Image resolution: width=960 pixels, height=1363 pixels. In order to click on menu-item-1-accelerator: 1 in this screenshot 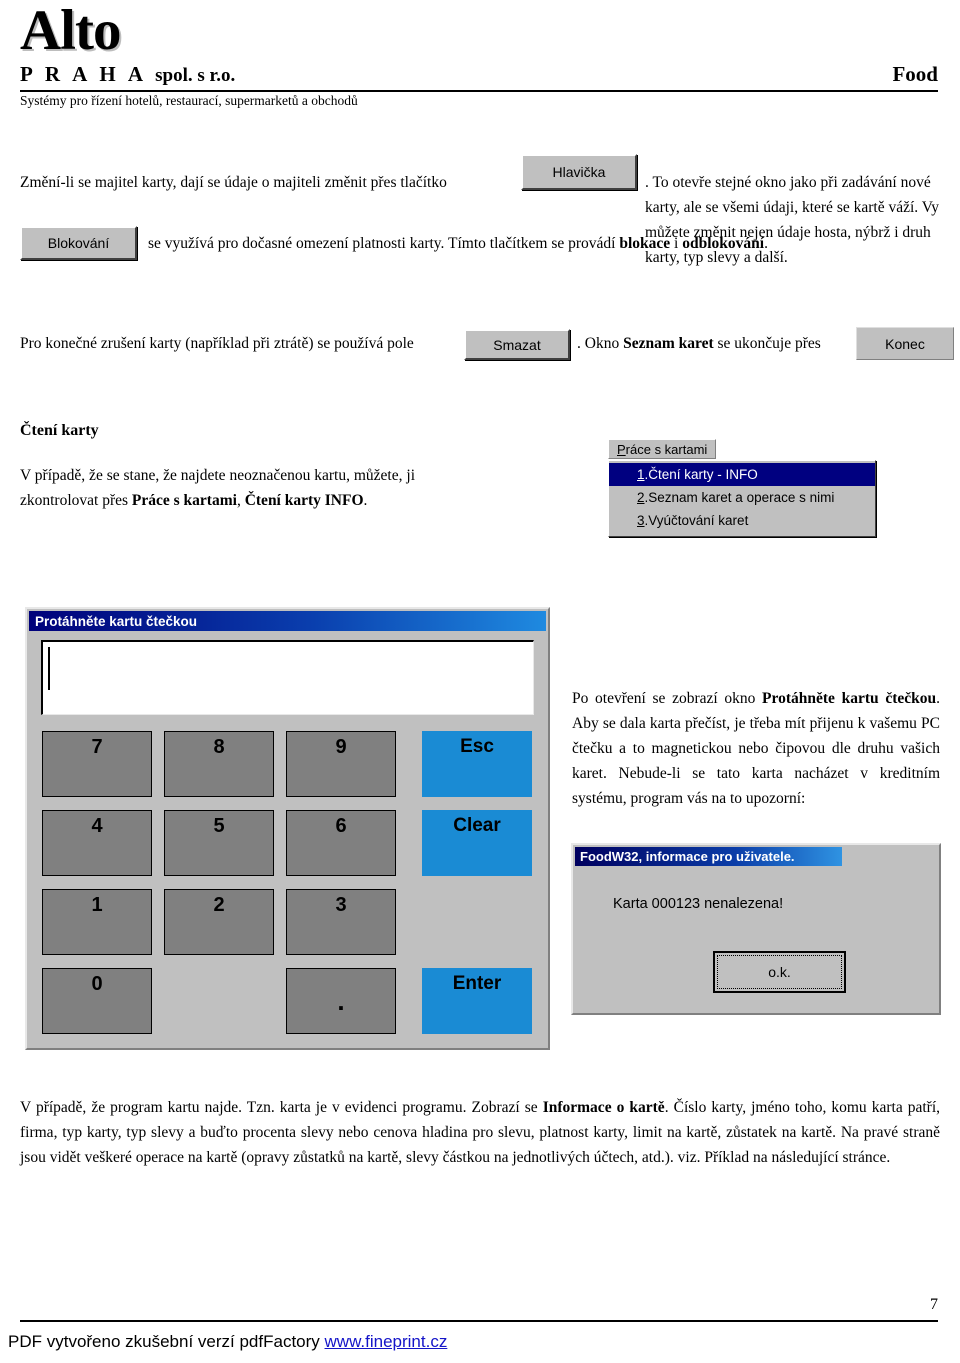, I will do `click(641, 474)`.